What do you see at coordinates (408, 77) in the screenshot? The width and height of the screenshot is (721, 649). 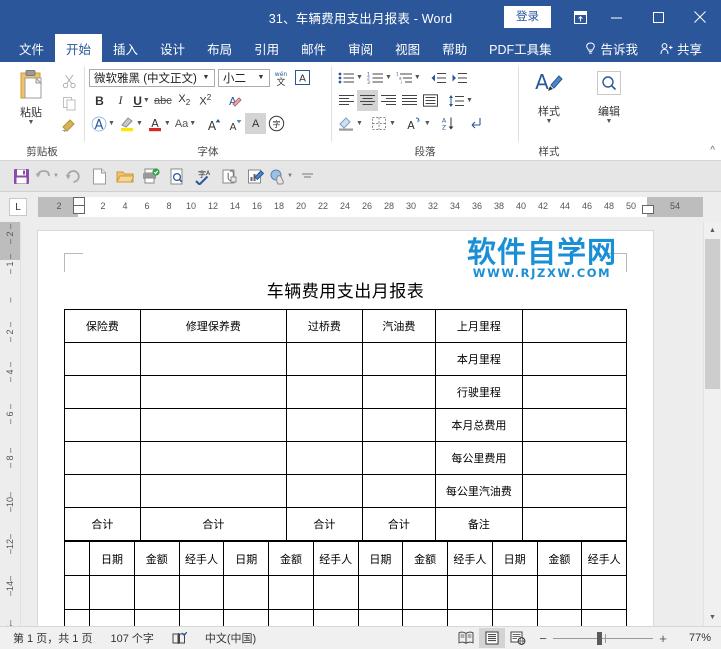 I see `multilevel-list-icon: 1ai ▼` at bounding box center [408, 77].